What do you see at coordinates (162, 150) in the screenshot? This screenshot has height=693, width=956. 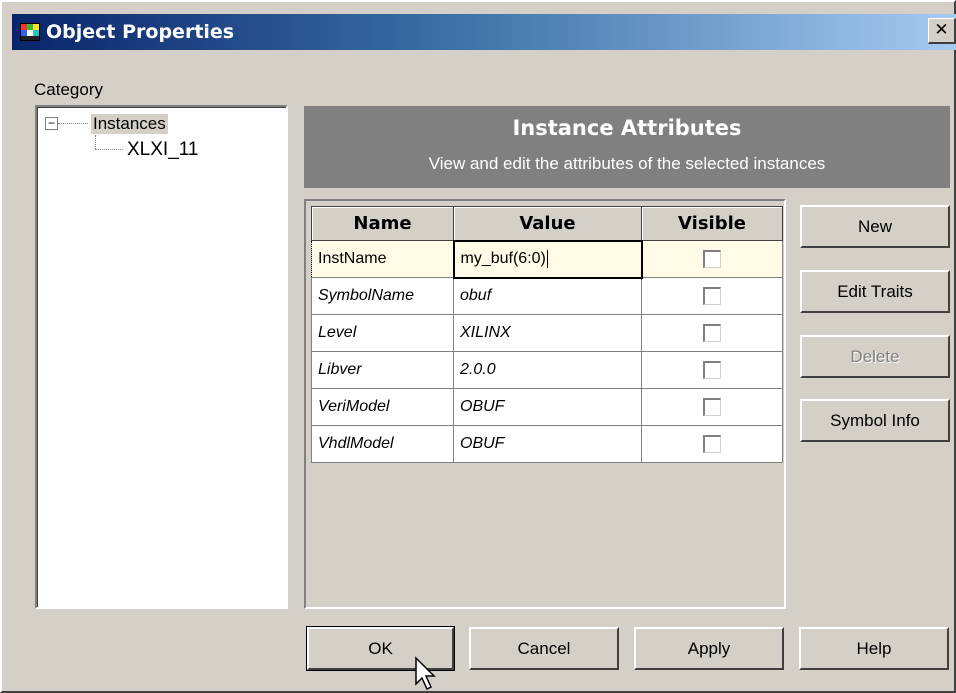 I see `tree-item-xlxi-11: XLXI_11` at bounding box center [162, 150].